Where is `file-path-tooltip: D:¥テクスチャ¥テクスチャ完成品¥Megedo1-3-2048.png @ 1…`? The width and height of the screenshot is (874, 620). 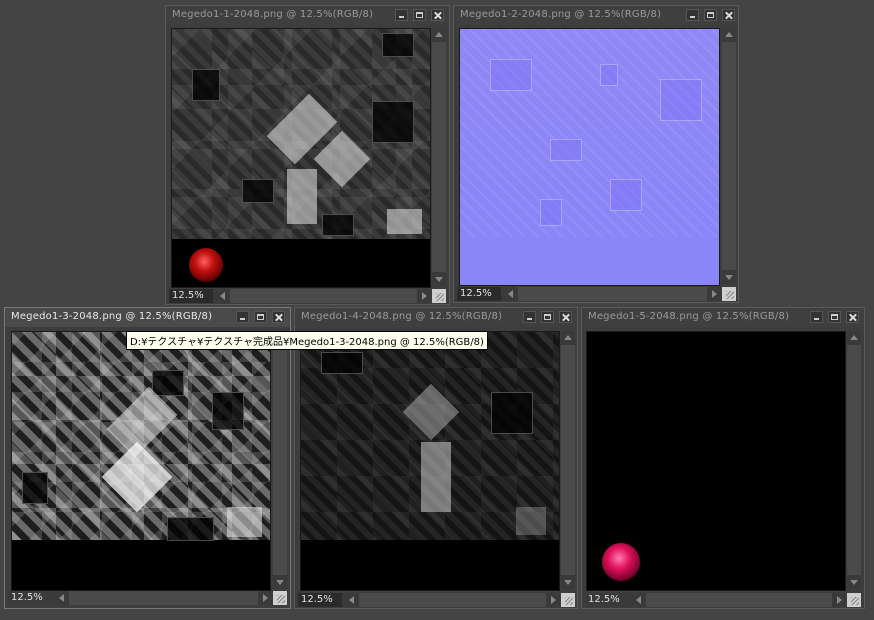 file-path-tooltip: D:¥テクスチャ¥テクスチャ完成品¥Megedo1-3-2048.png @ 1… is located at coordinates (307, 340).